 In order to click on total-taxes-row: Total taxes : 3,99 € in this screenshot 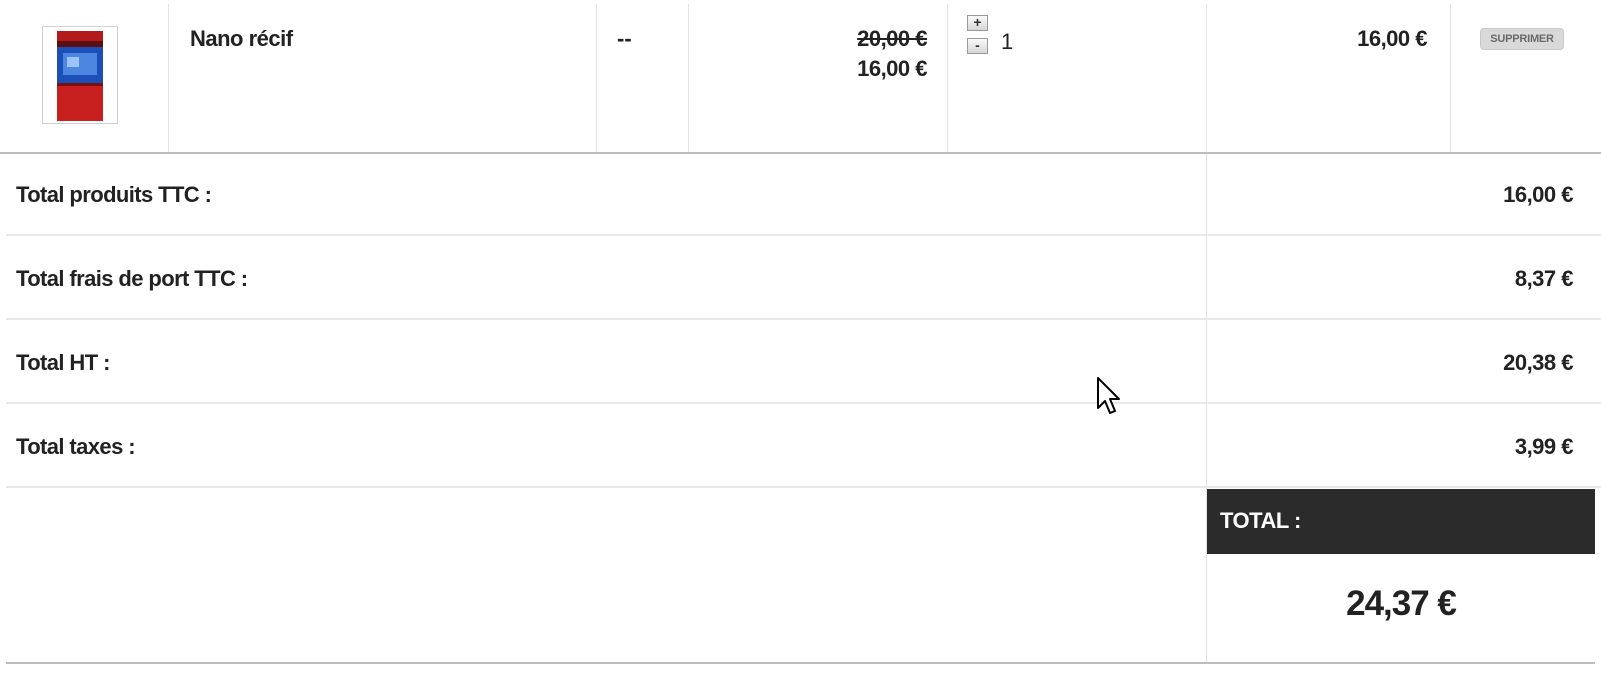, I will do `click(803, 447)`.